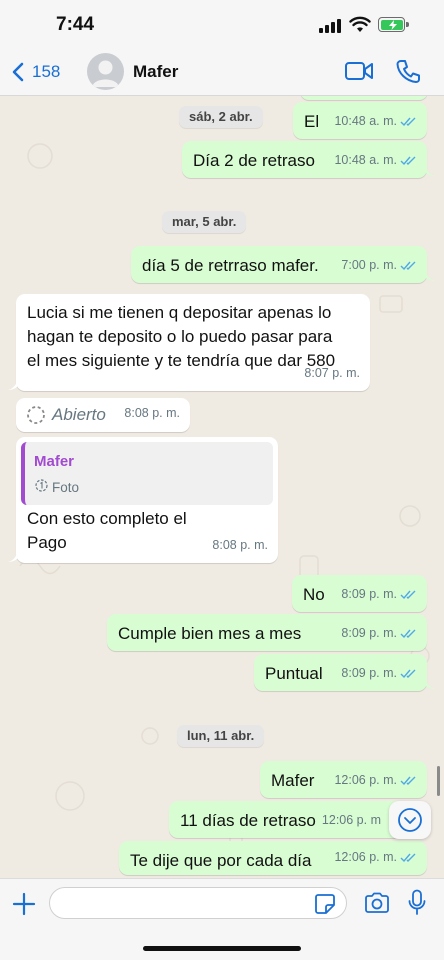 The width and height of the screenshot is (444, 960). I want to click on view-once-message: Abierto 8:08 p. m., so click(103, 415).